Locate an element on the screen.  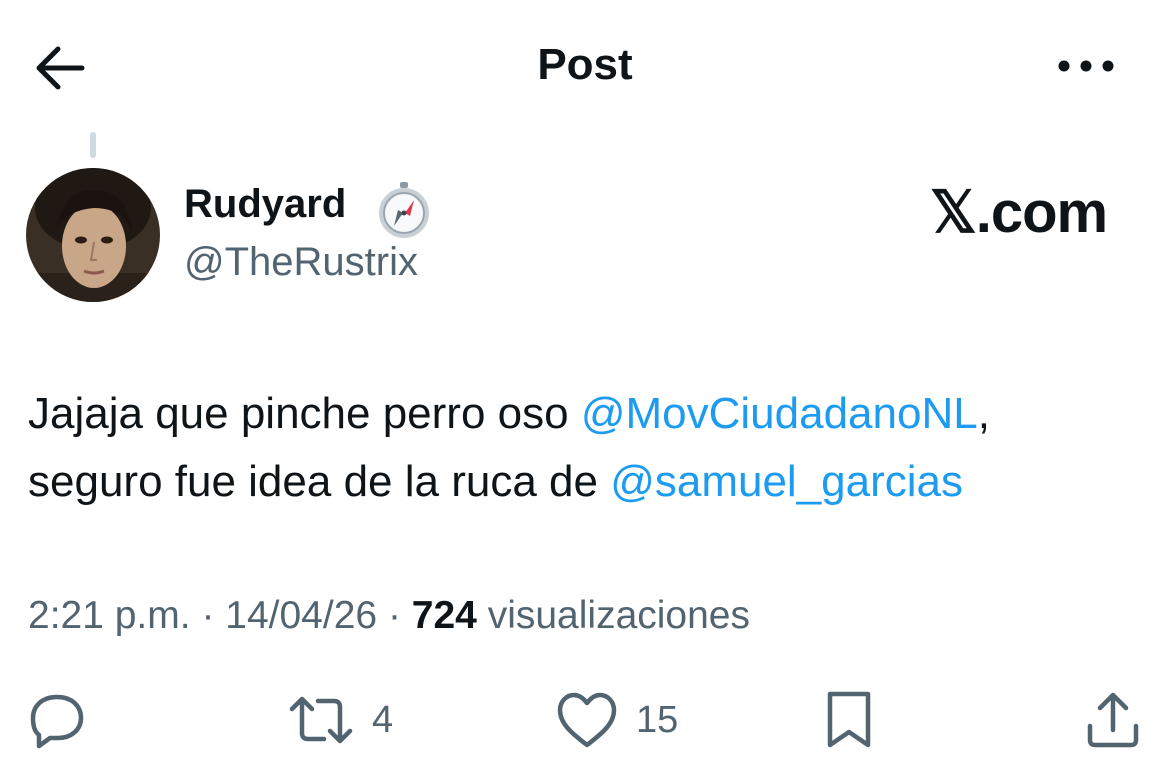
heart-icon is located at coordinates (587, 720).